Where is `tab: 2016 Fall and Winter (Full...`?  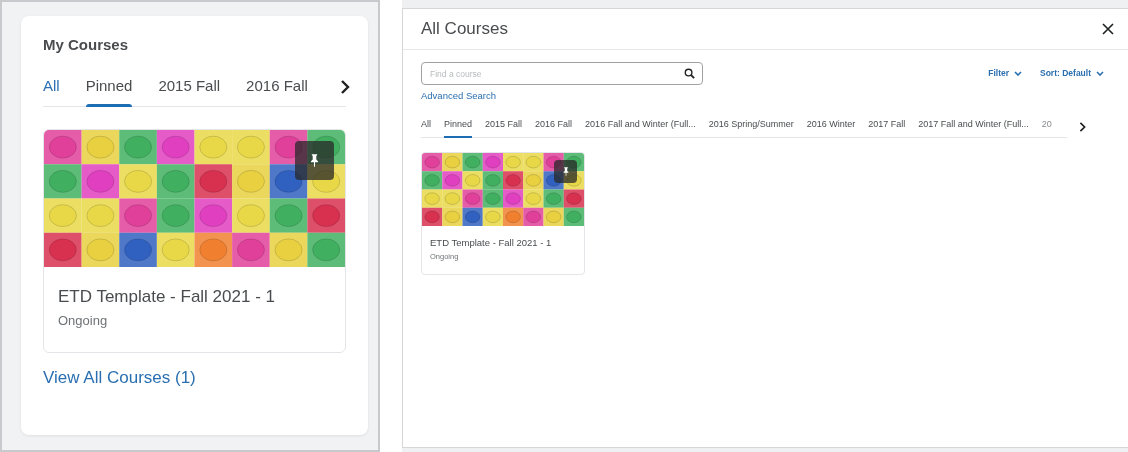 tab: 2016 Fall and Winter (Full... is located at coordinates (640, 128).